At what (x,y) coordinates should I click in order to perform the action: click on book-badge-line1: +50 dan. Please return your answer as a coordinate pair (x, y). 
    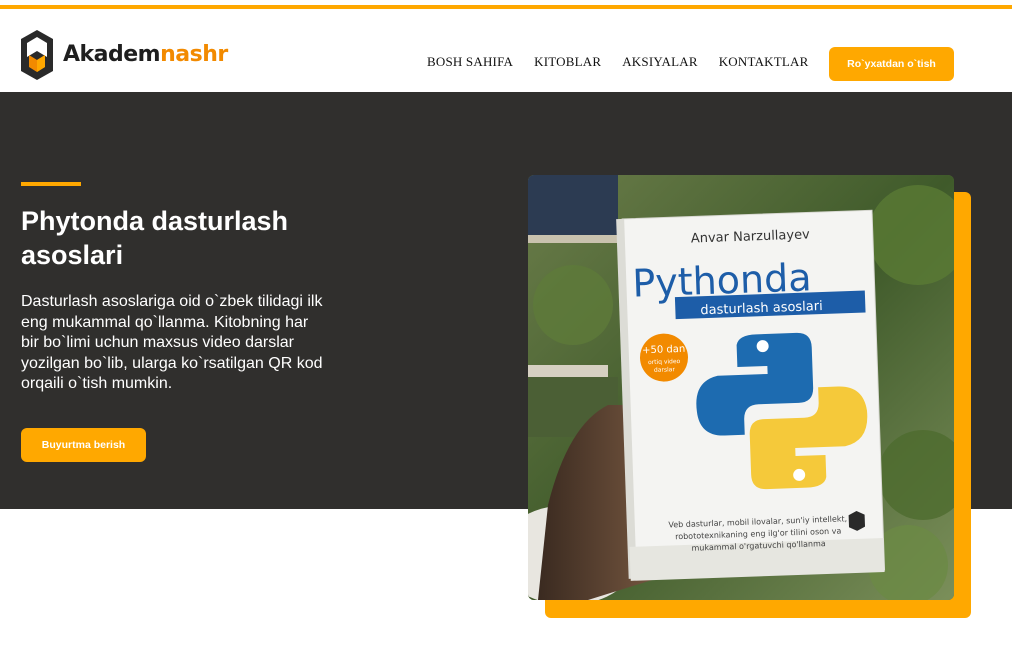
    Looking at the image, I should click on (663, 350).